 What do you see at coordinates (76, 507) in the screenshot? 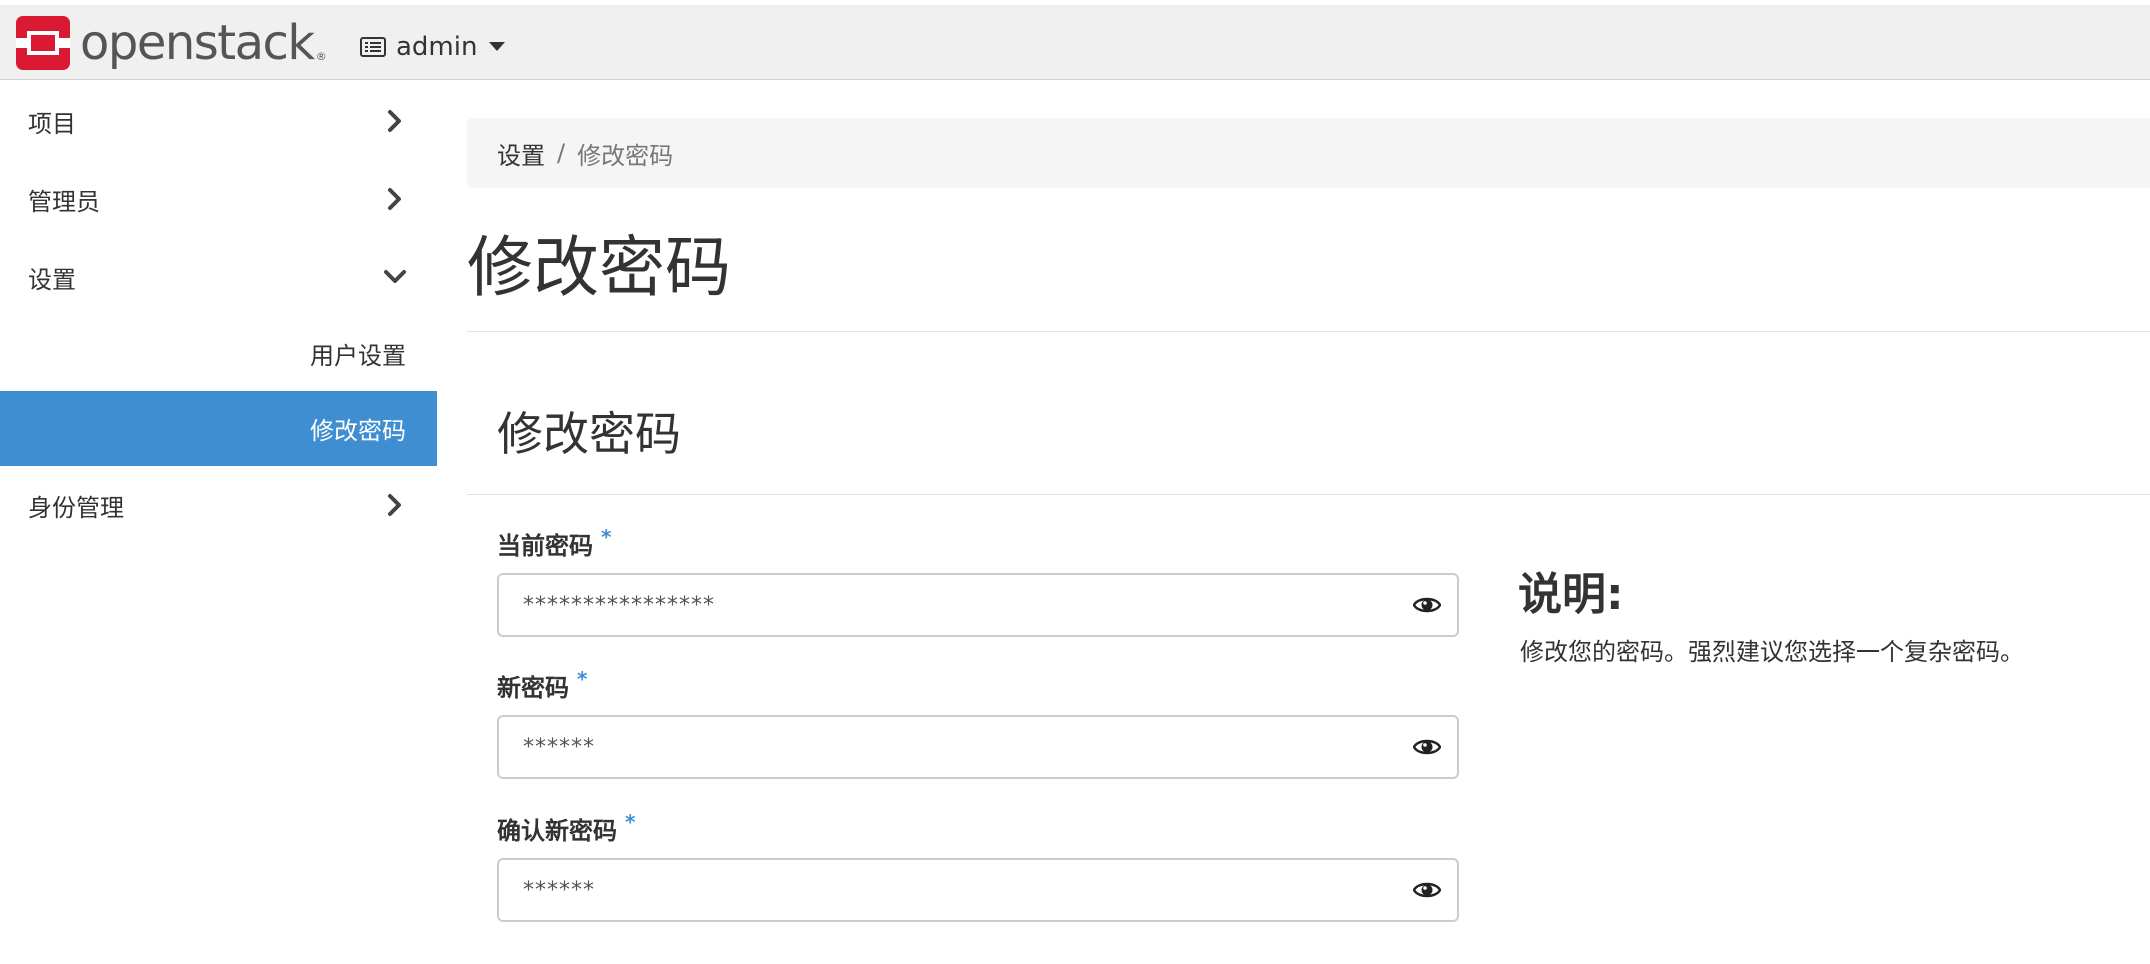
I see `sidebar-item-label: 身份管理` at bounding box center [76, 507].